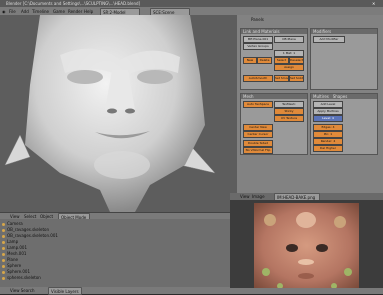  What do you see at coordinates (328, 141) in the screenshot?
I see `render-level-field: Render: 4` at bounding box center [328, 141].